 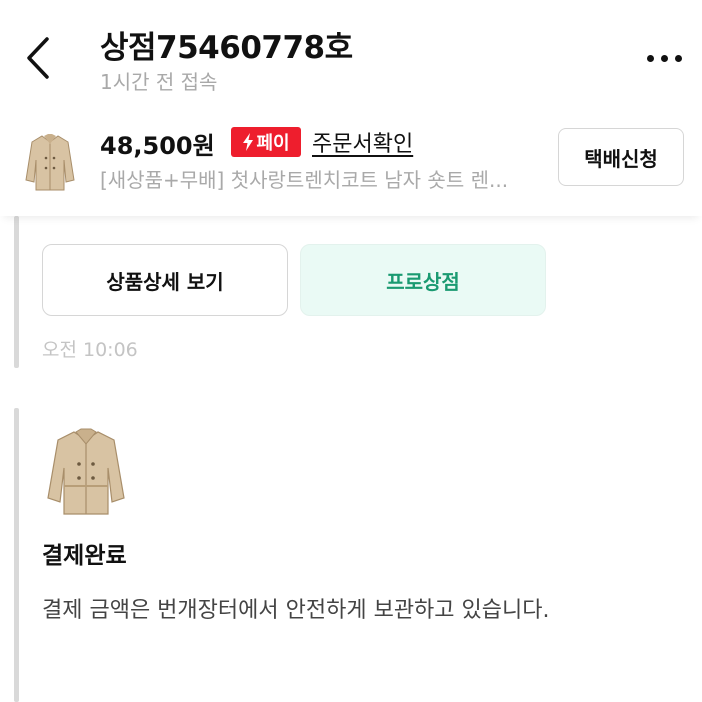 What do you see at coordinates (664, 58) in the screenshot?
I see `more-button` at bounding box center [664, 58].